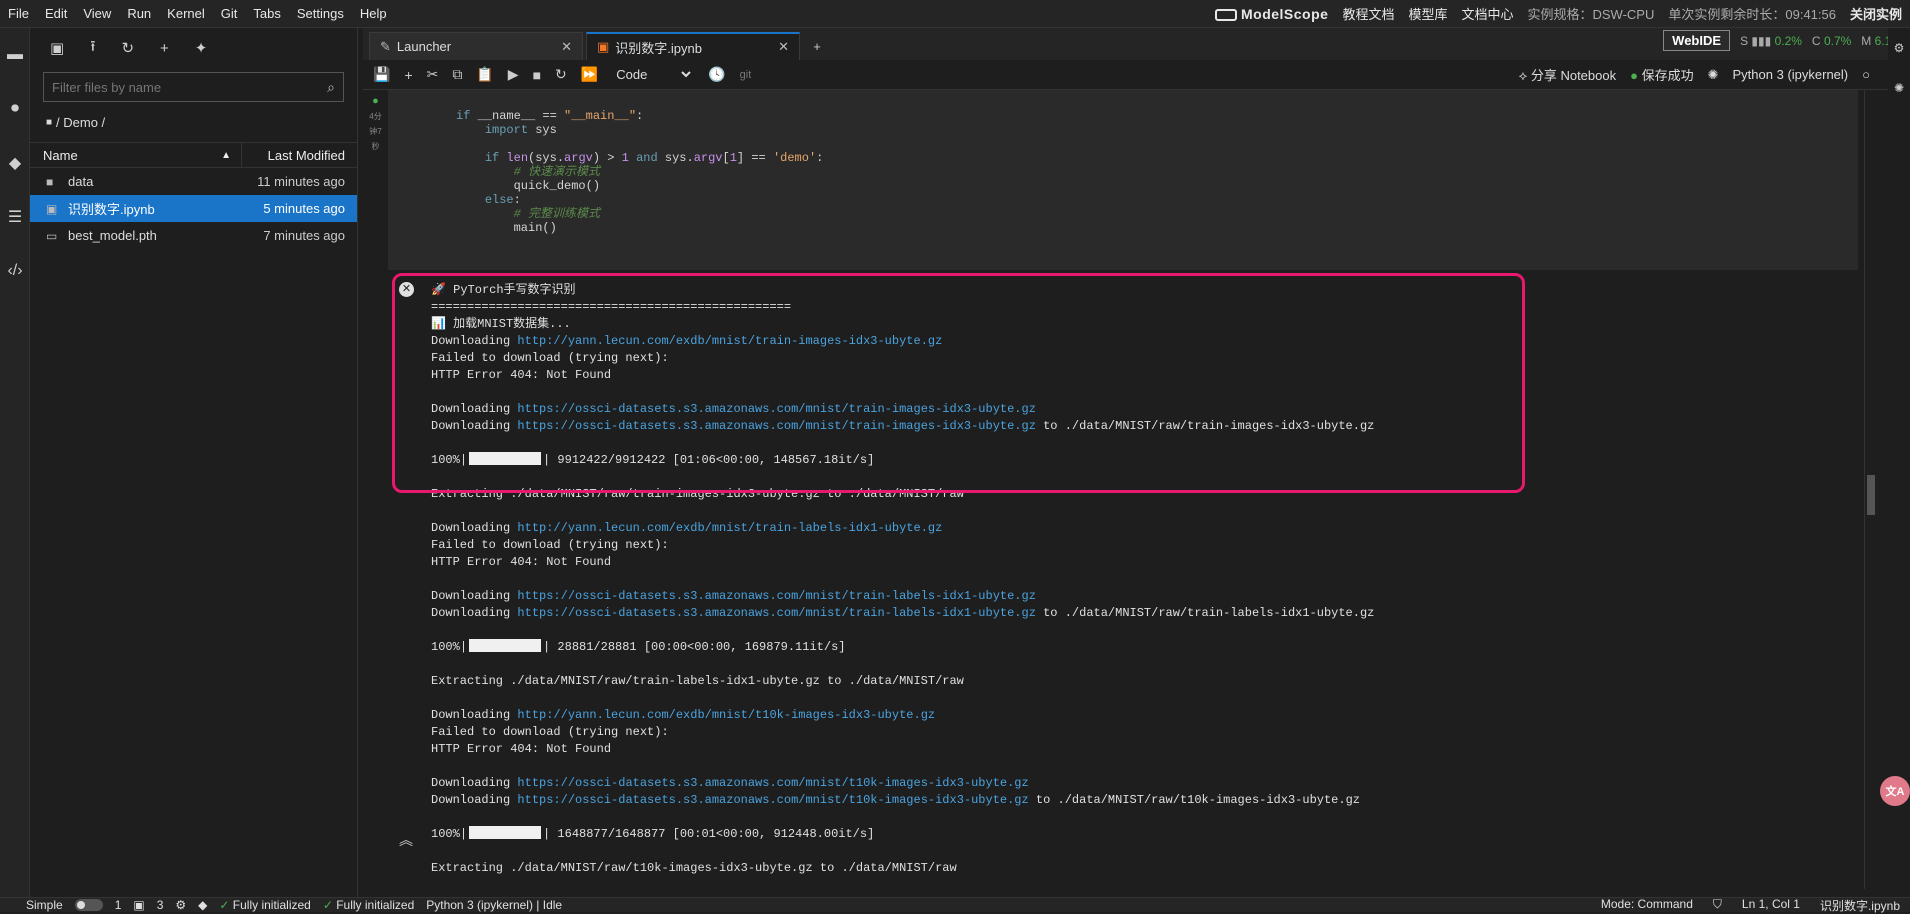  Describe the element at coordinates (193, 235) in the screenshot. I see `file-row: ▭ best_model.pth 7 minutes ago` at that location.